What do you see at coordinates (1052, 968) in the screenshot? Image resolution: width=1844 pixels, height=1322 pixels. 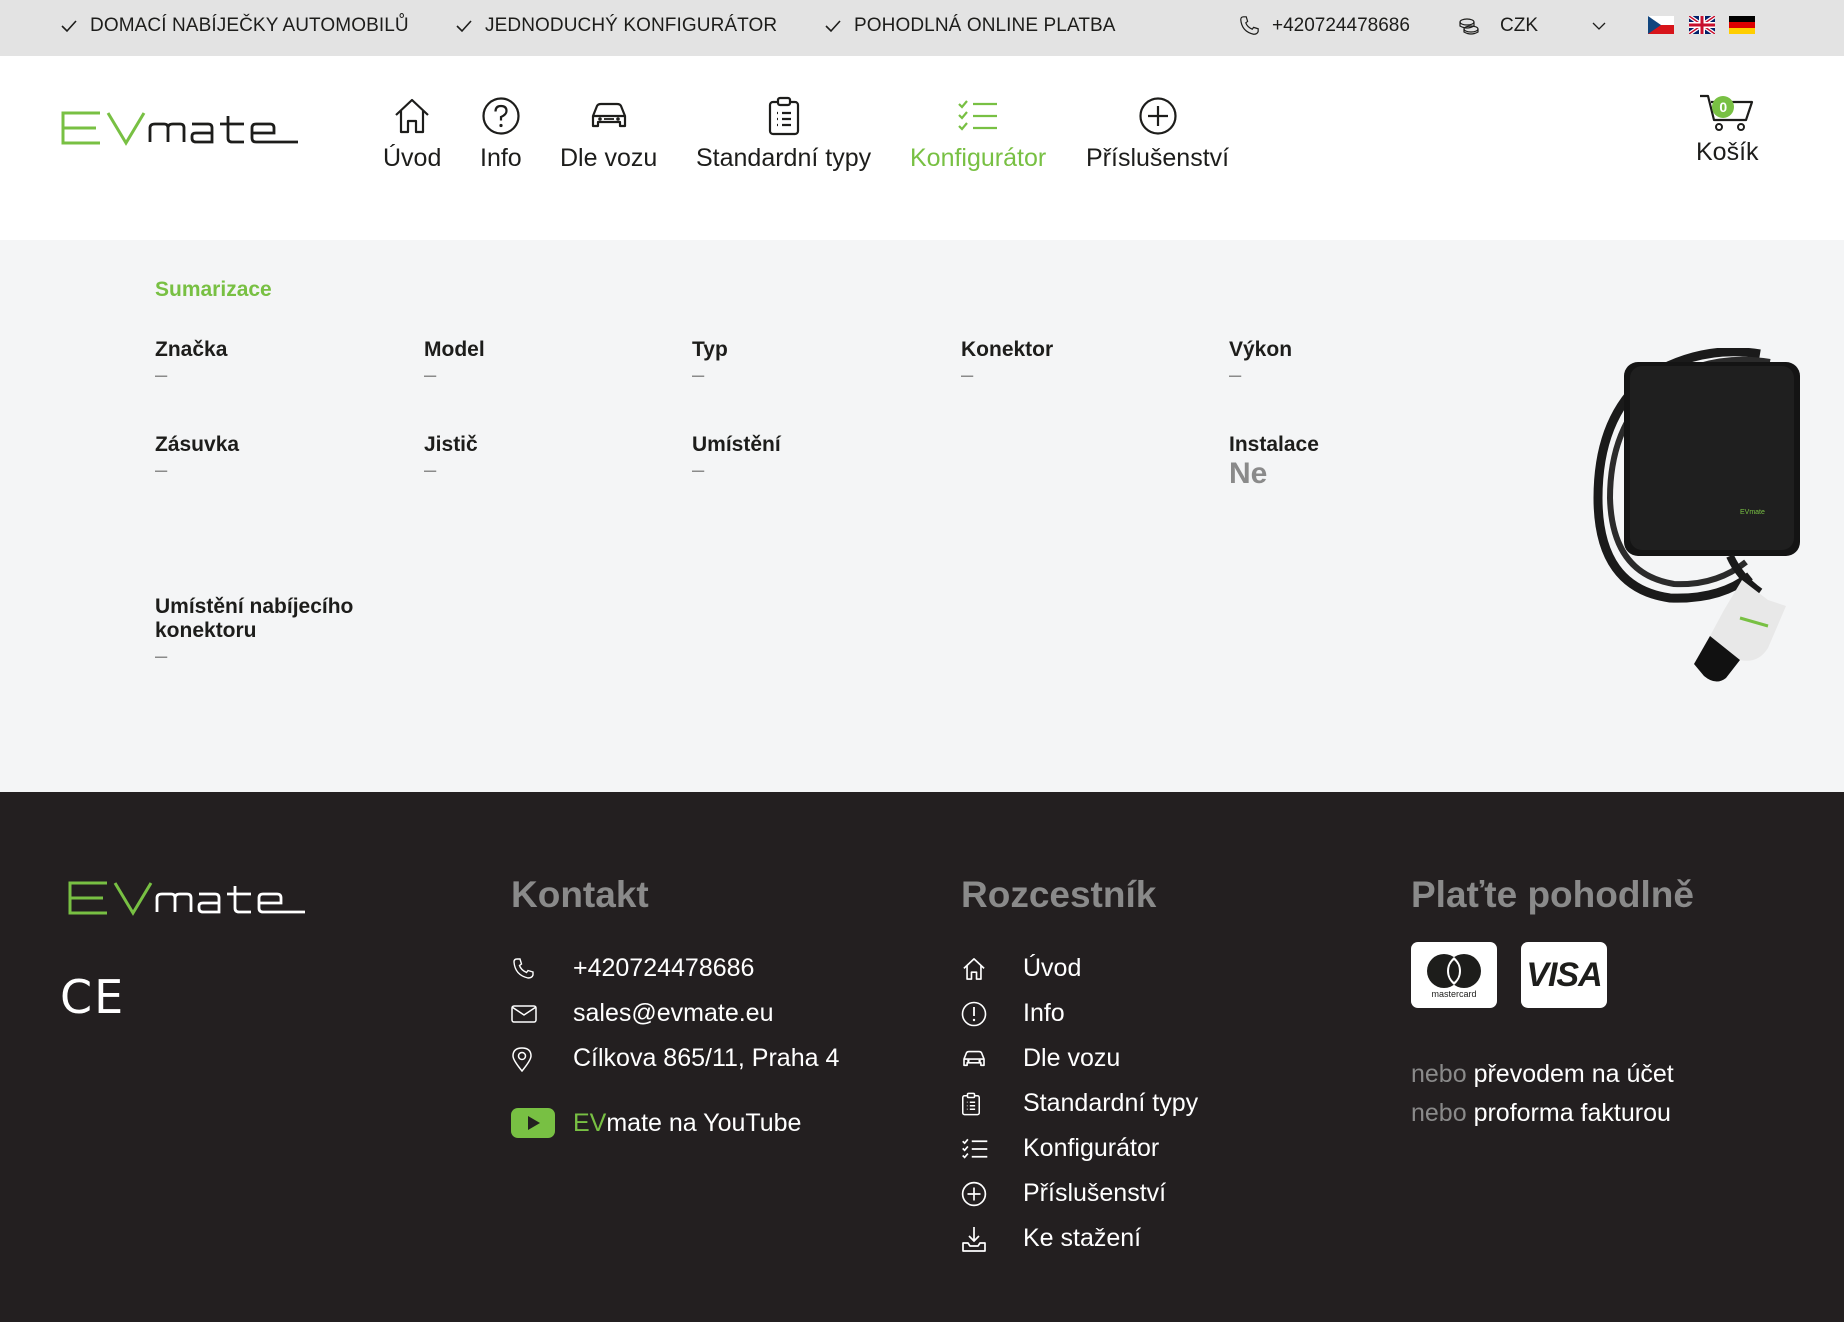 I see `footer-nav-label: Úvod` at bounding box center [1052, 968].